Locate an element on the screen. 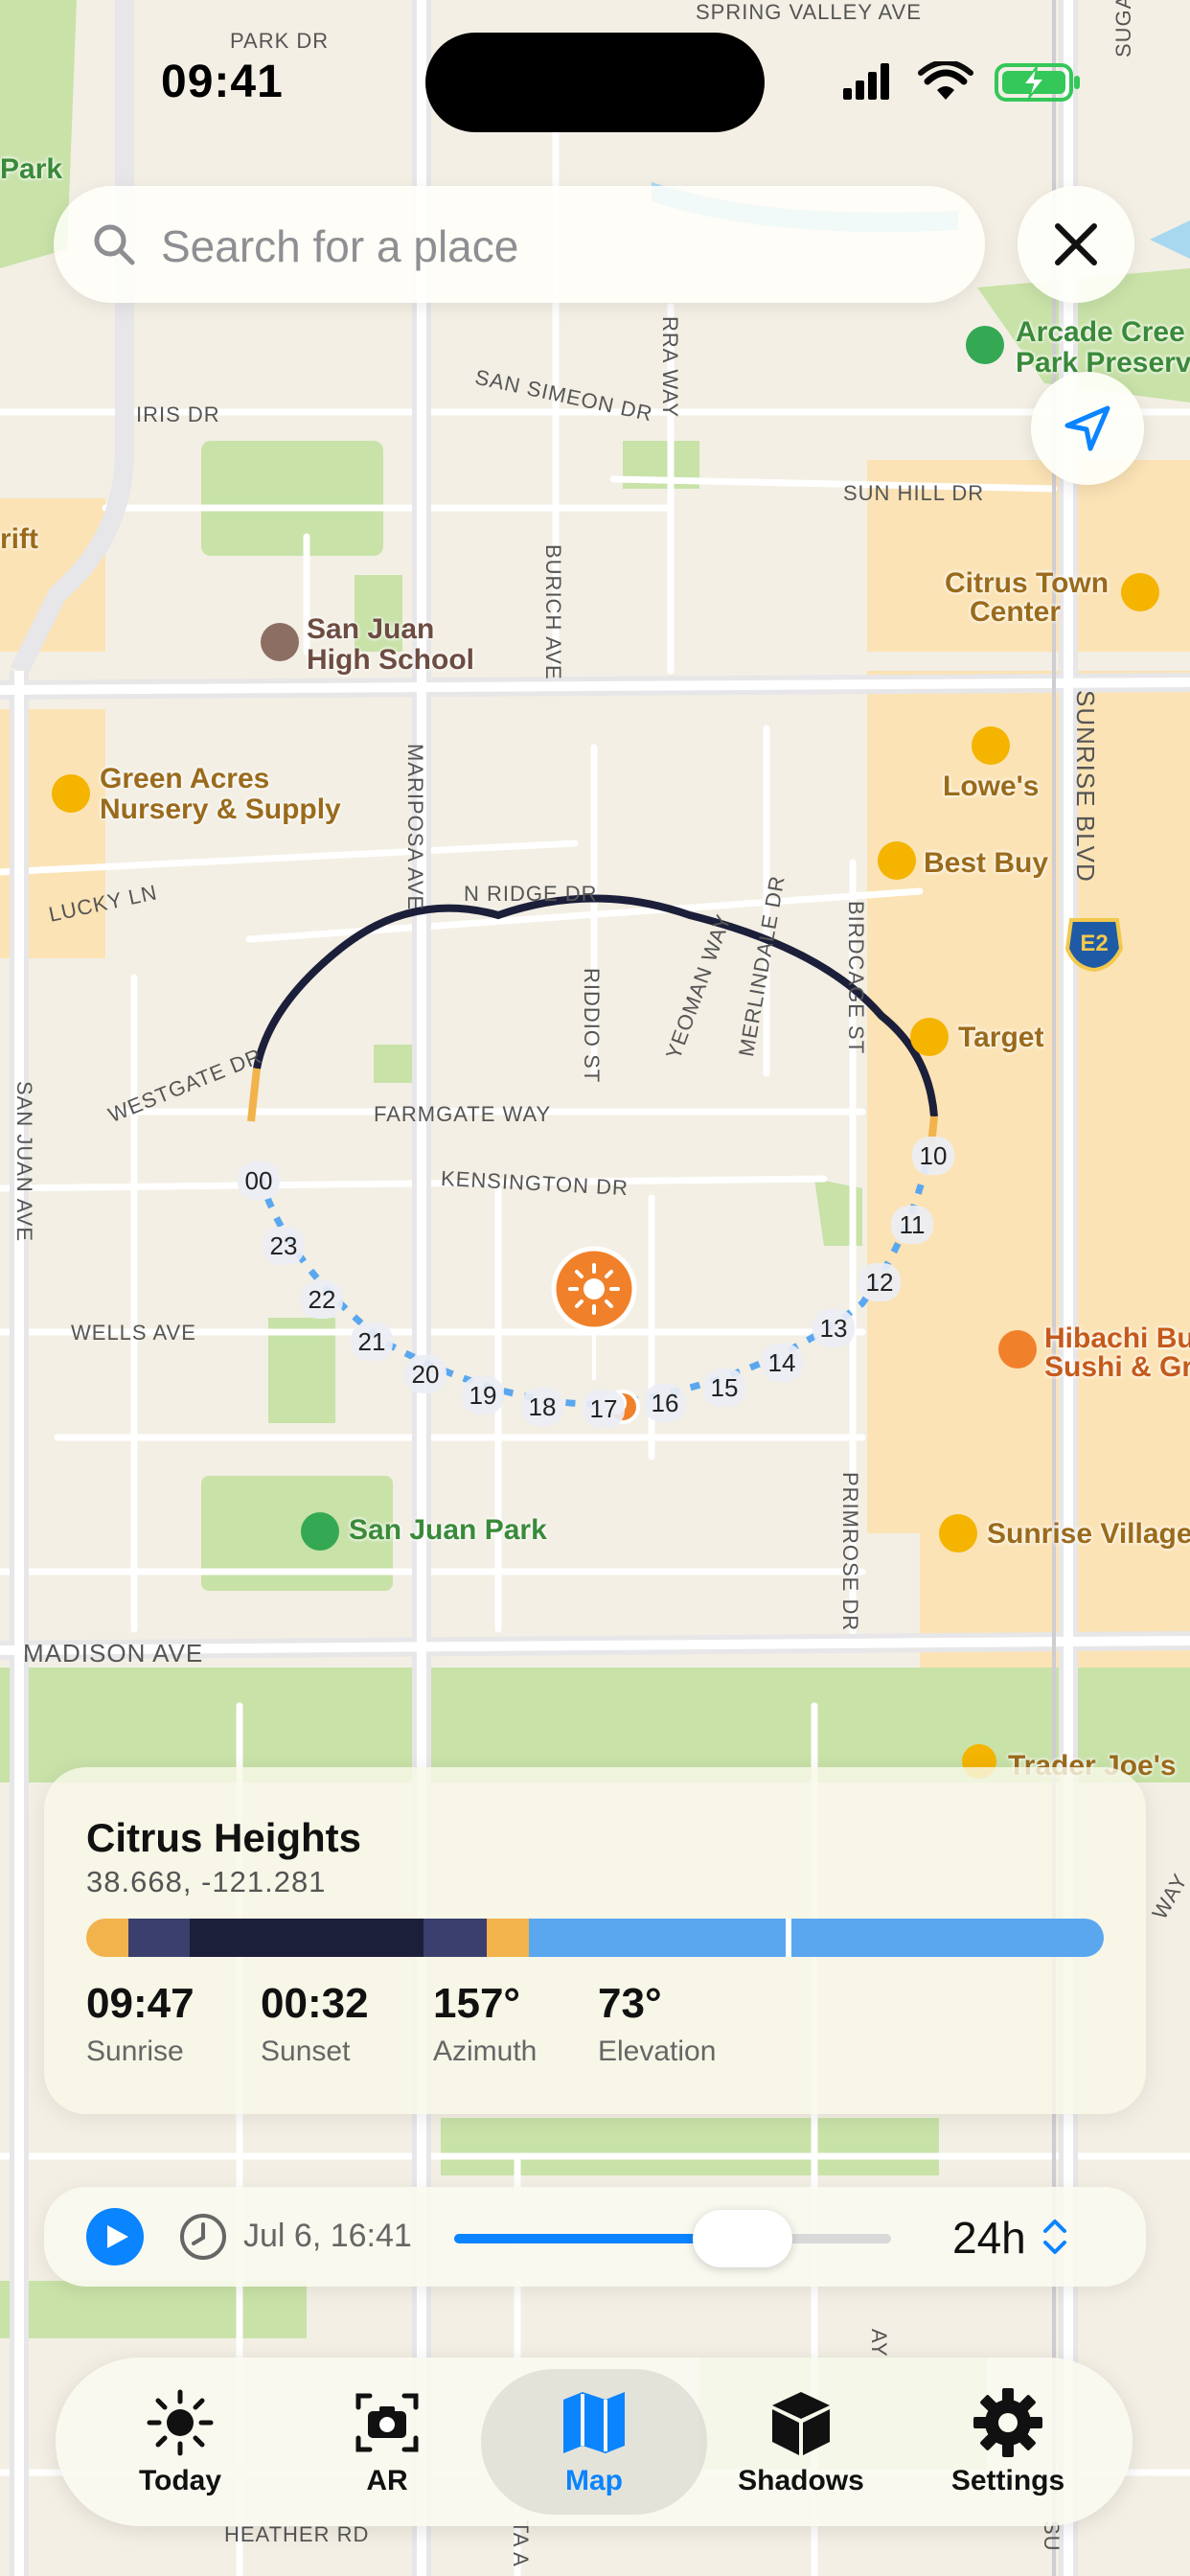 This screenshot has width=1190, height=2576. time-slider is located at coordinates (672, 2238).